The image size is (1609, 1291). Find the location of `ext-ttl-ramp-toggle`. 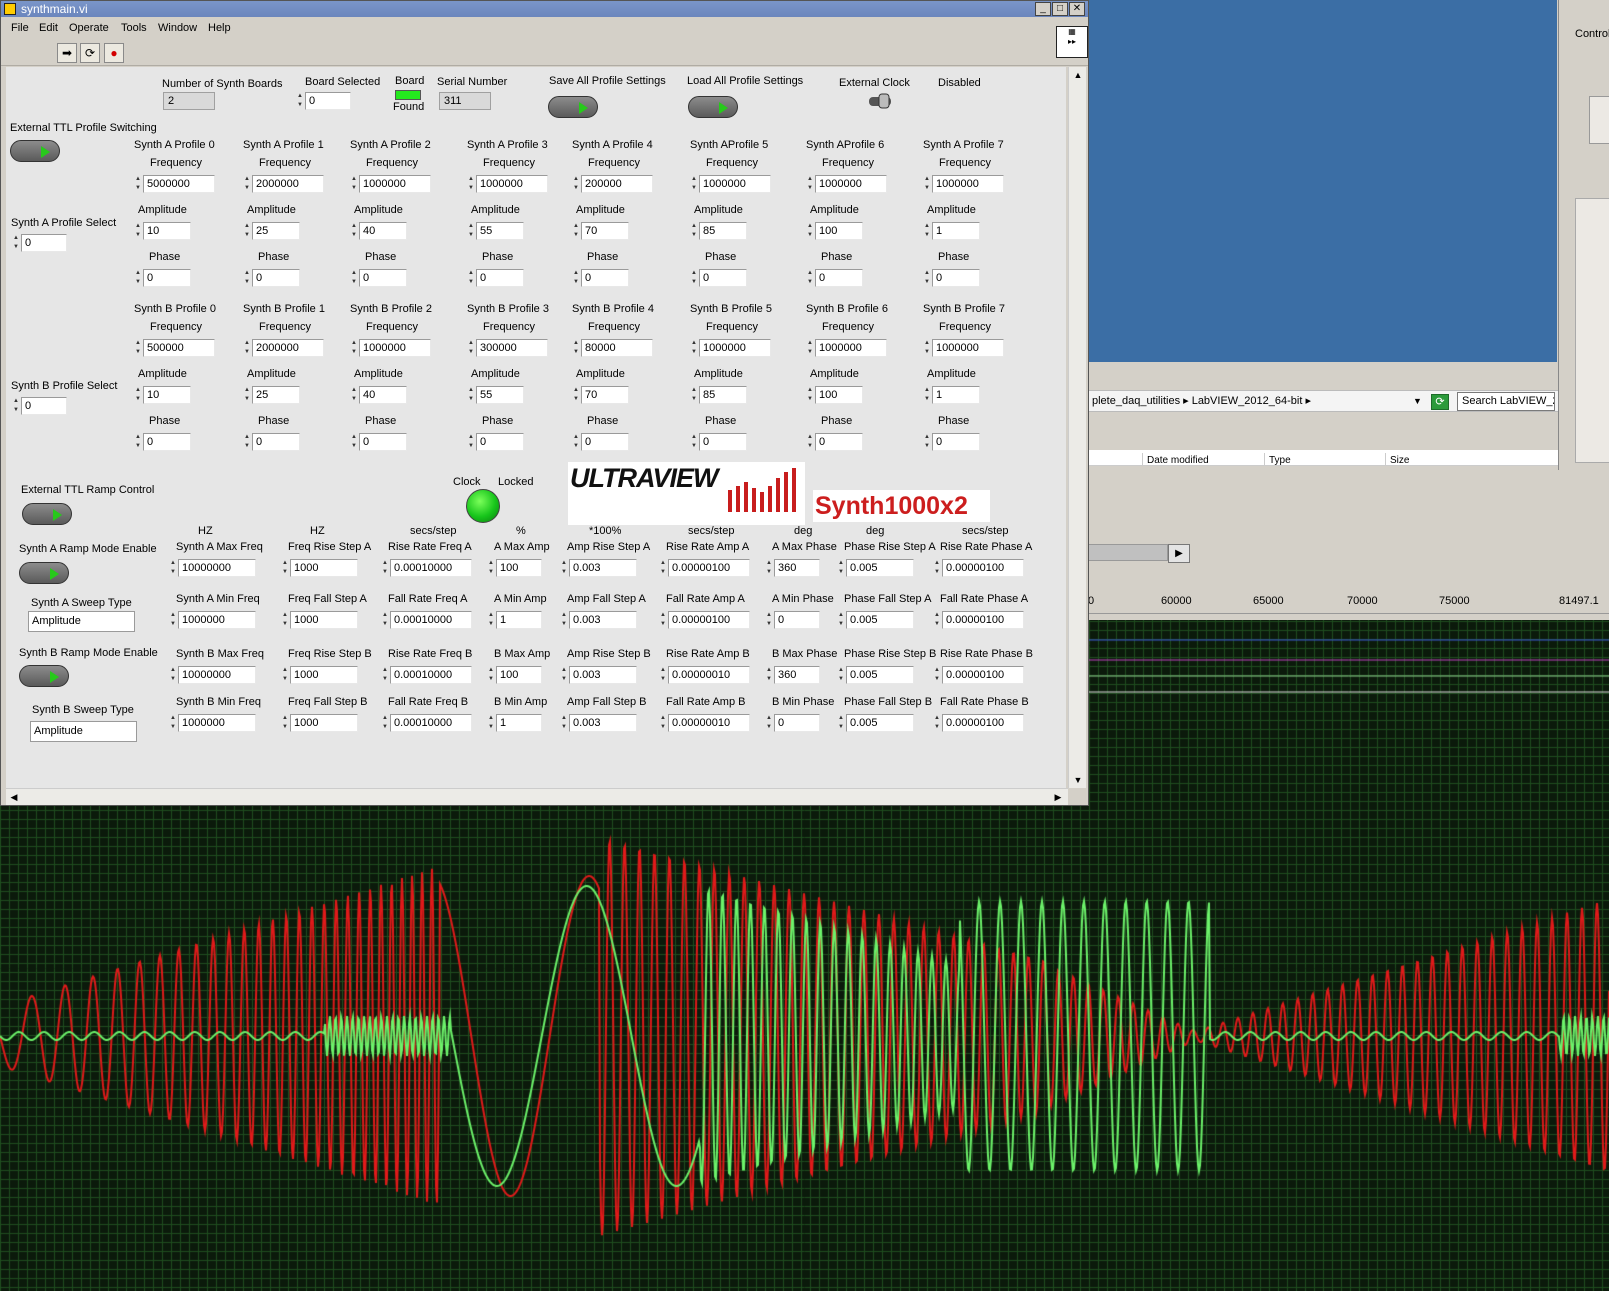

ext-ttl-ramp-toggle is located at coordinates (47, 514).